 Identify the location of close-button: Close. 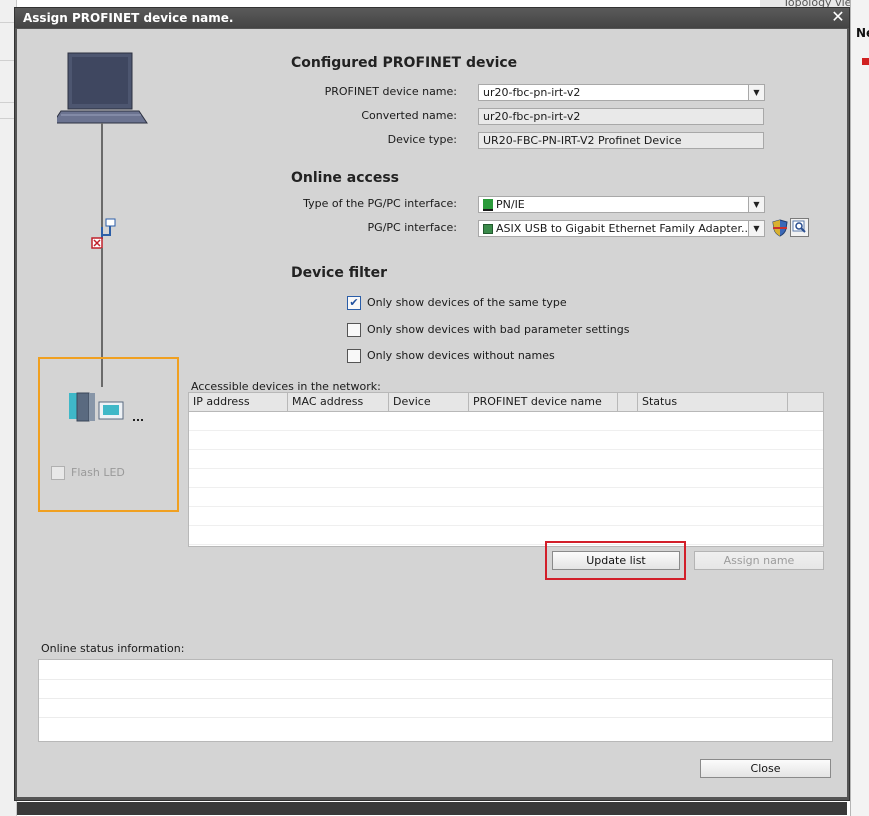
(765, 768).